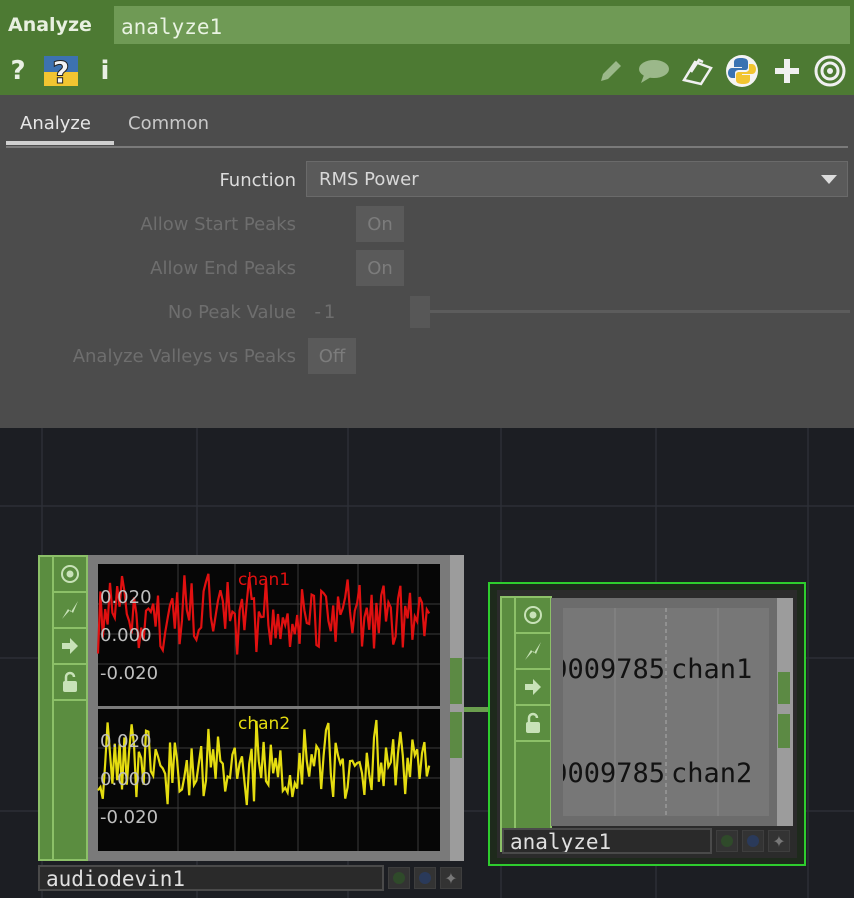  Describe the element at coordinates (577, 179) in the screenshot. I see `function-menu: RMS Power` at that location.